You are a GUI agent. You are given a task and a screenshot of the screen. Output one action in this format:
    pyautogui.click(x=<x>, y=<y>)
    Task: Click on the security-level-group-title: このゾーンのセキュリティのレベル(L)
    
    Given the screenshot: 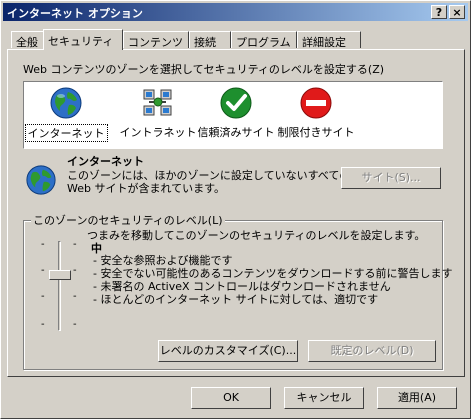 What is the action you would take?
    pyautogui.click(x=128, y=220)
    